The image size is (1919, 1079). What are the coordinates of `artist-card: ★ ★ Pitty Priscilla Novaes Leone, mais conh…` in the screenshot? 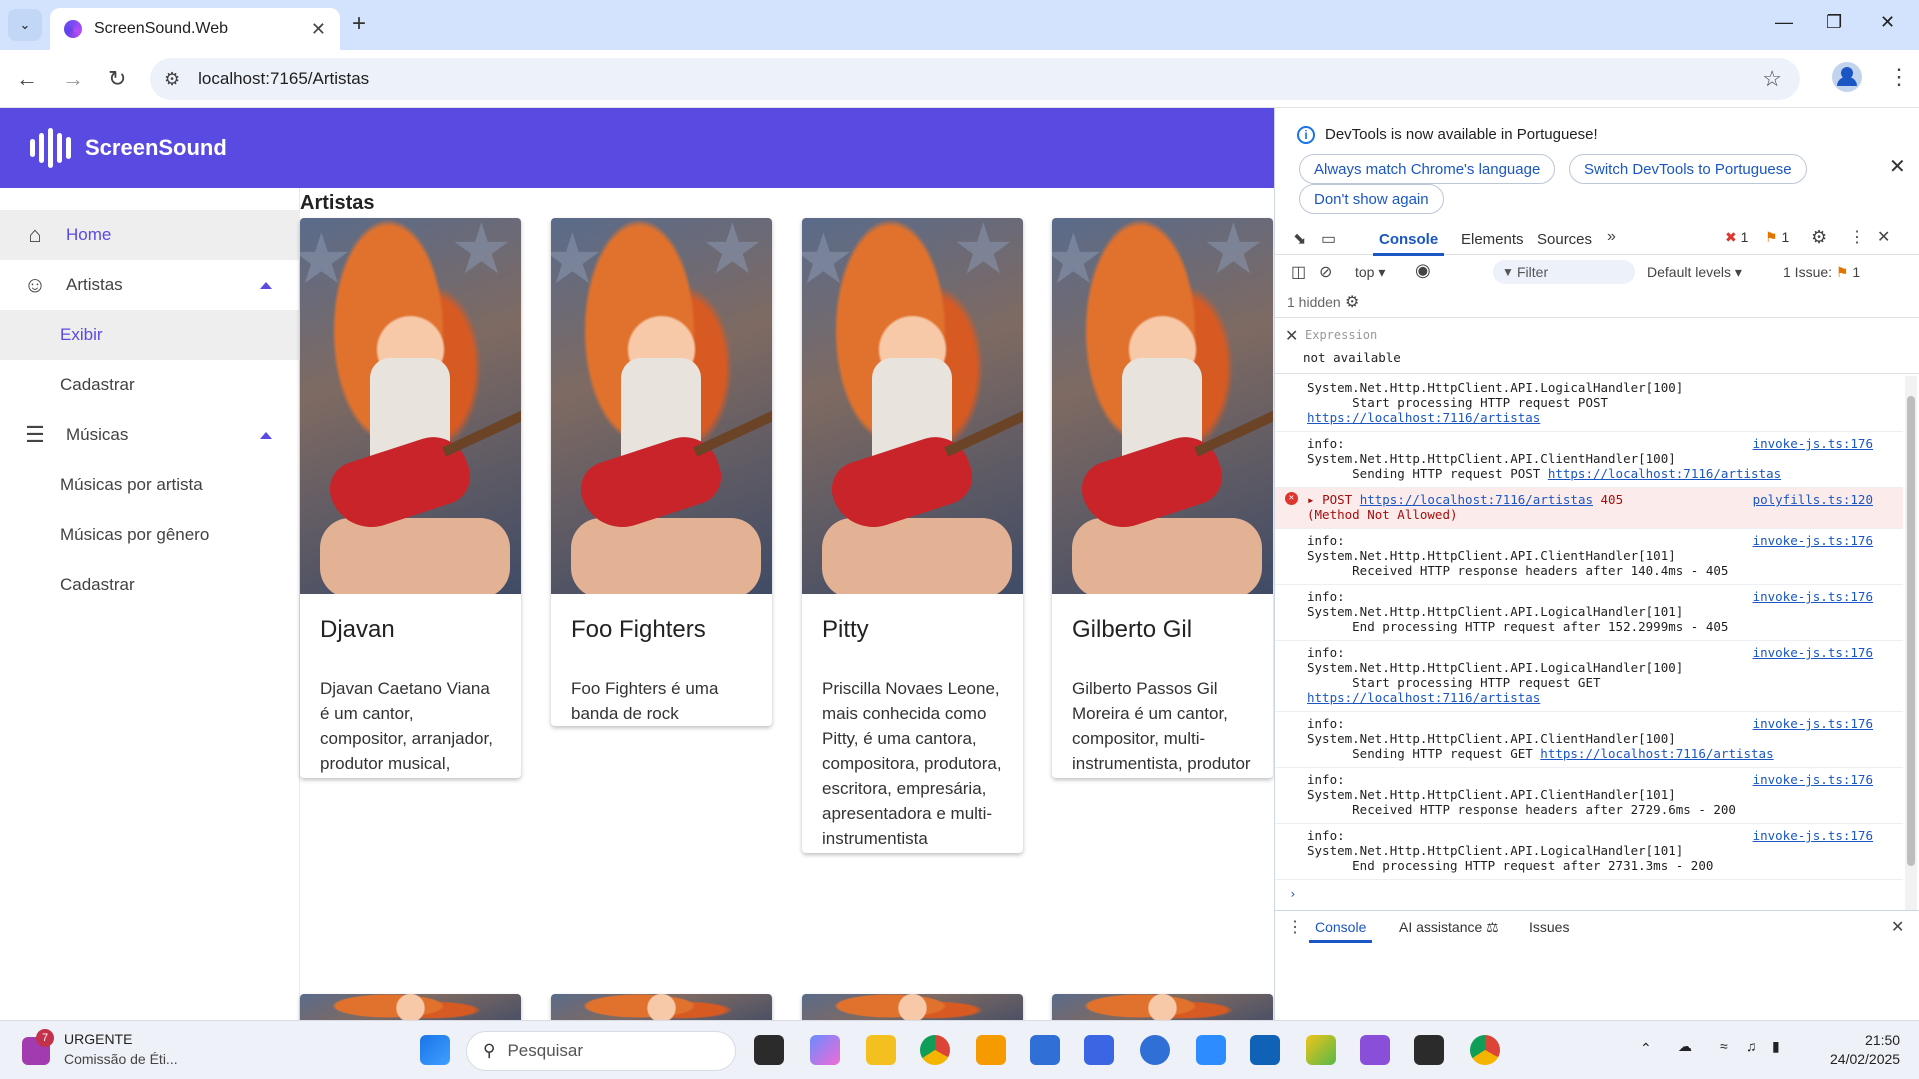 It's located at (912, 535).